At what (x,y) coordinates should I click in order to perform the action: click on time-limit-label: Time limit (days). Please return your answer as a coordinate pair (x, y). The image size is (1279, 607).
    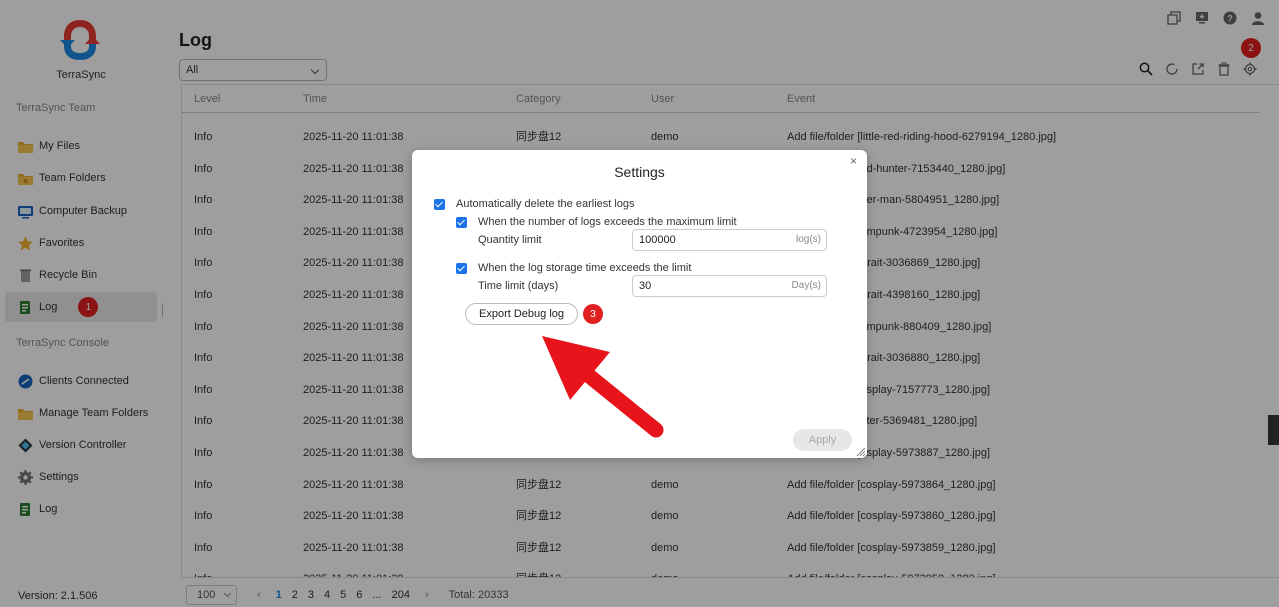
    Looking at the image, I should click on (518, 286).